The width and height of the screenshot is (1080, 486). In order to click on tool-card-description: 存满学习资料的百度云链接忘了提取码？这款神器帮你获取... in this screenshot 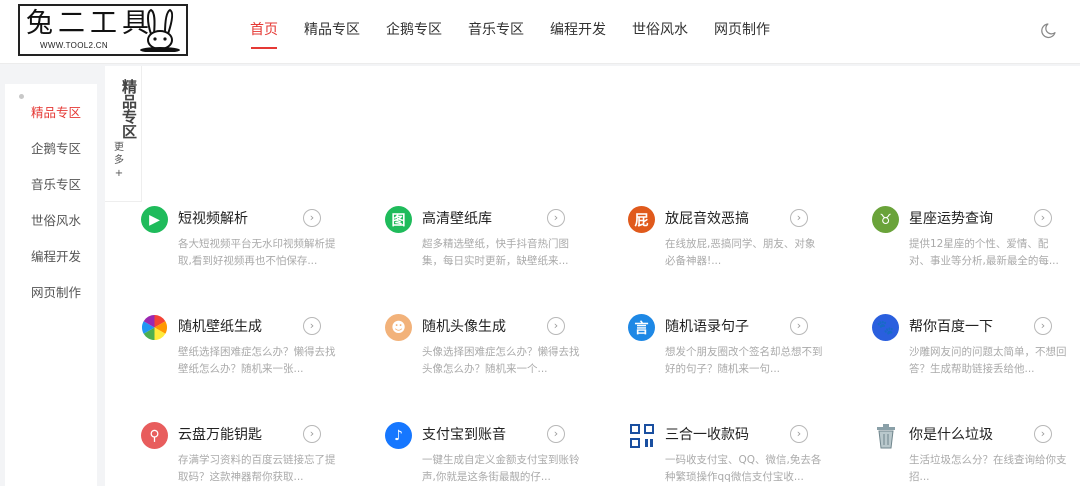, I will do `click(257, 468)`.